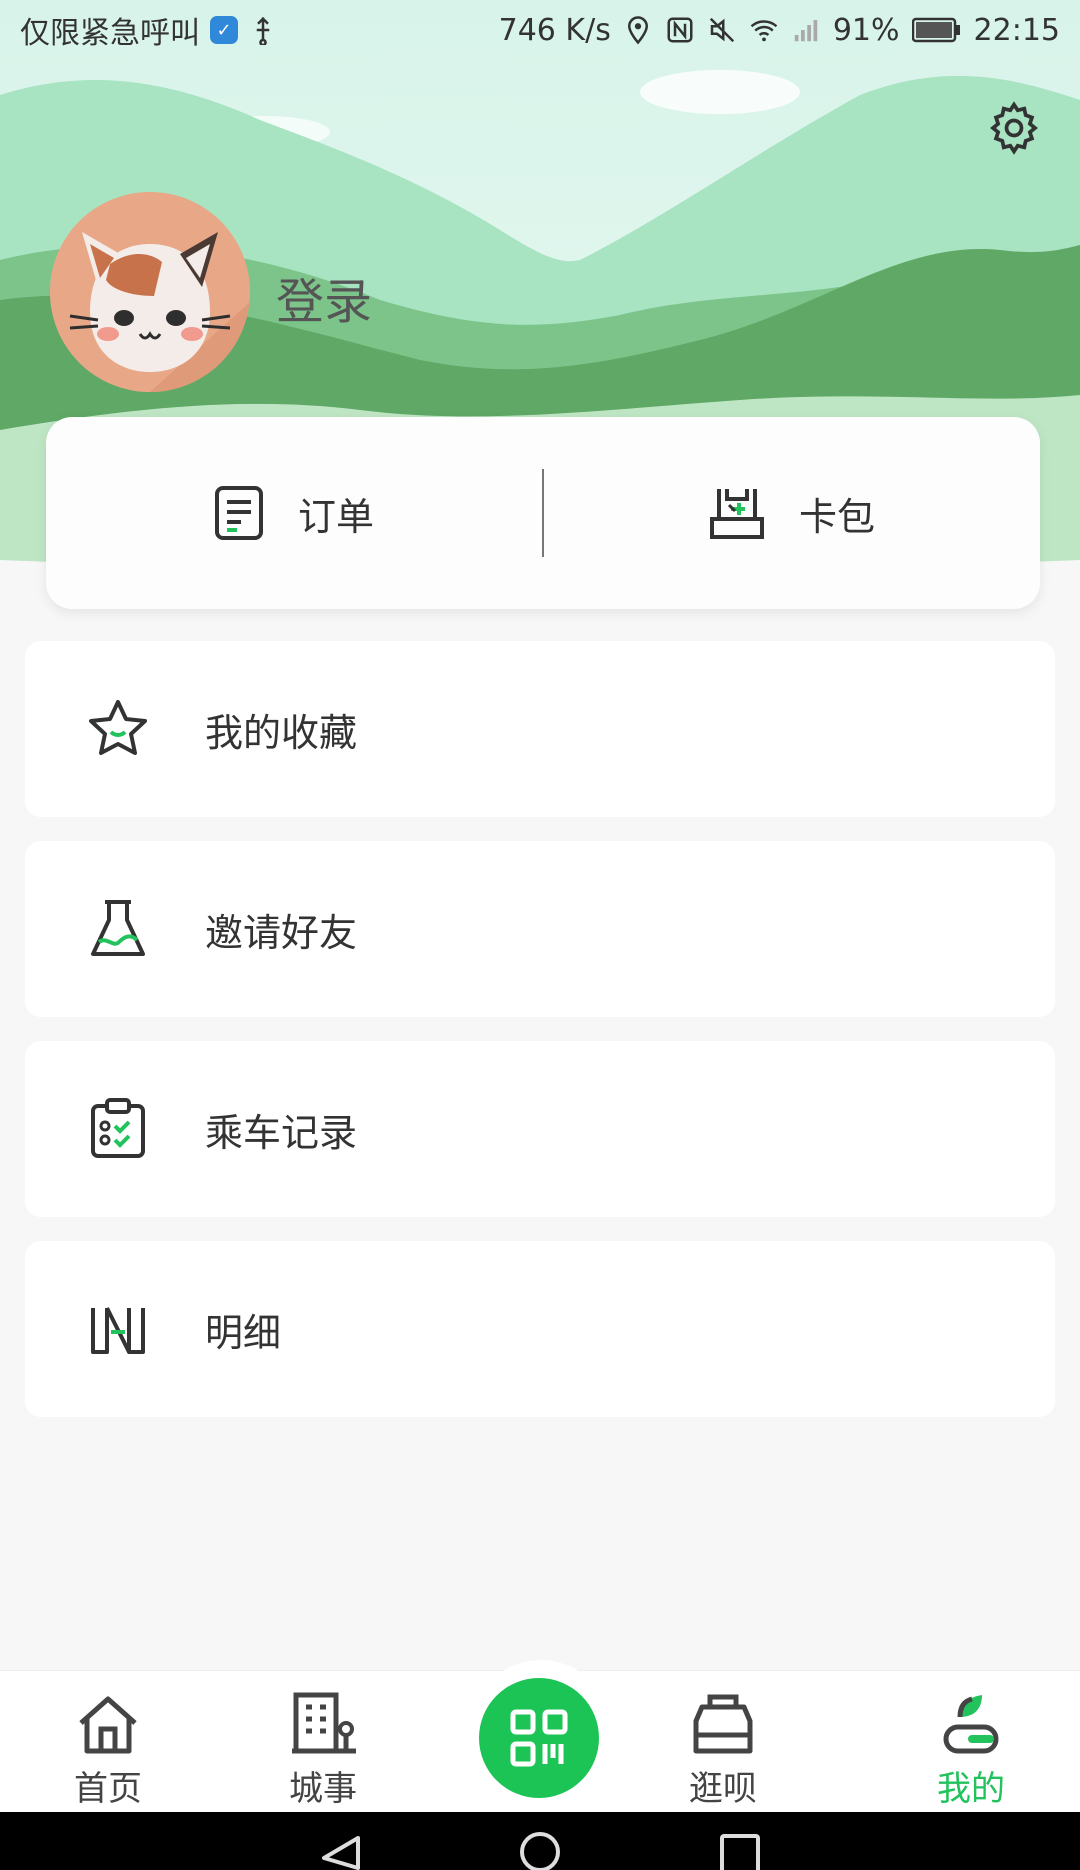 Image resolution: width=1080 pixels, height=1870 pixels. I want to click on nav-city: 城事, so click(323, 1749).